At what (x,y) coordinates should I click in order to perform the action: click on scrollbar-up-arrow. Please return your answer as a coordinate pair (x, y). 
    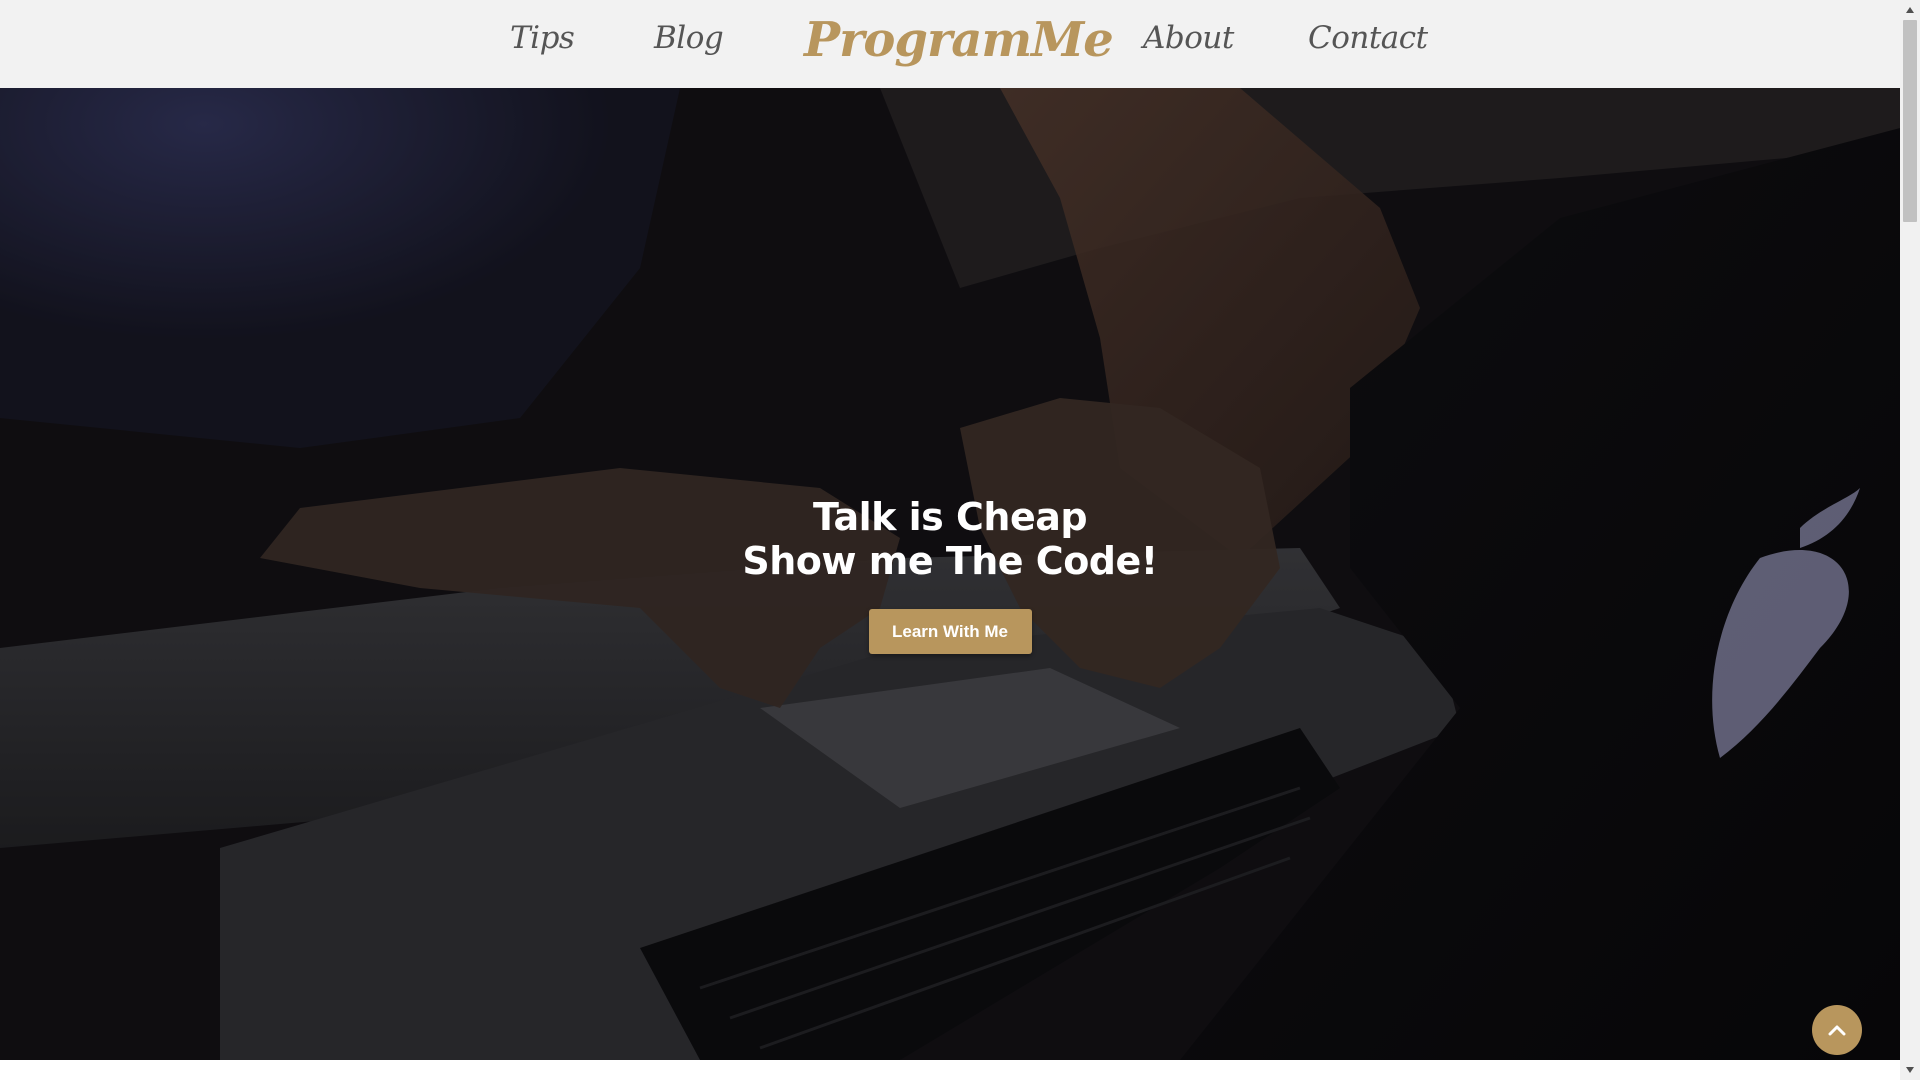
    Looking at the image, I should click on (1910, 10).